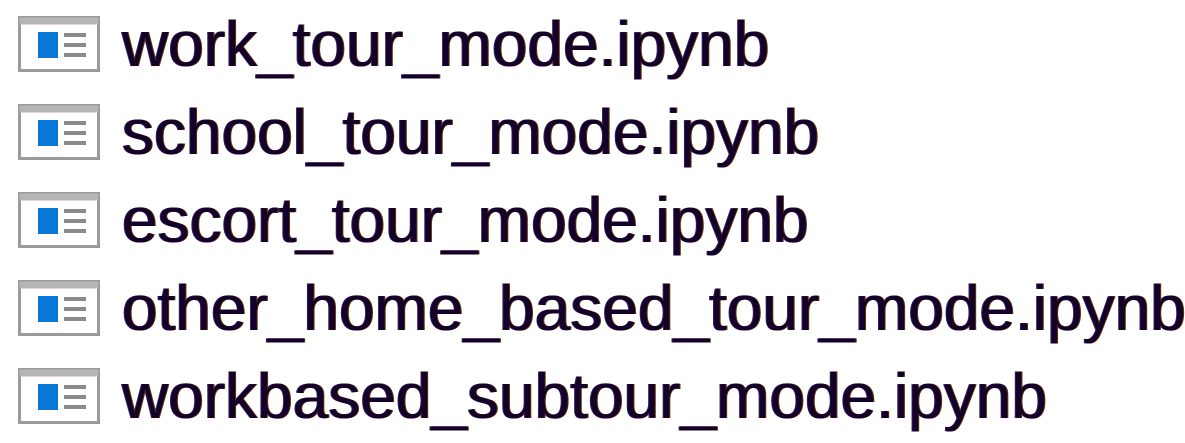  What do you see at coordinates (465, 220) in the screenshot?
I see `file-name: escort_tour_mode.ipynb` at bounding box center [465, 220].